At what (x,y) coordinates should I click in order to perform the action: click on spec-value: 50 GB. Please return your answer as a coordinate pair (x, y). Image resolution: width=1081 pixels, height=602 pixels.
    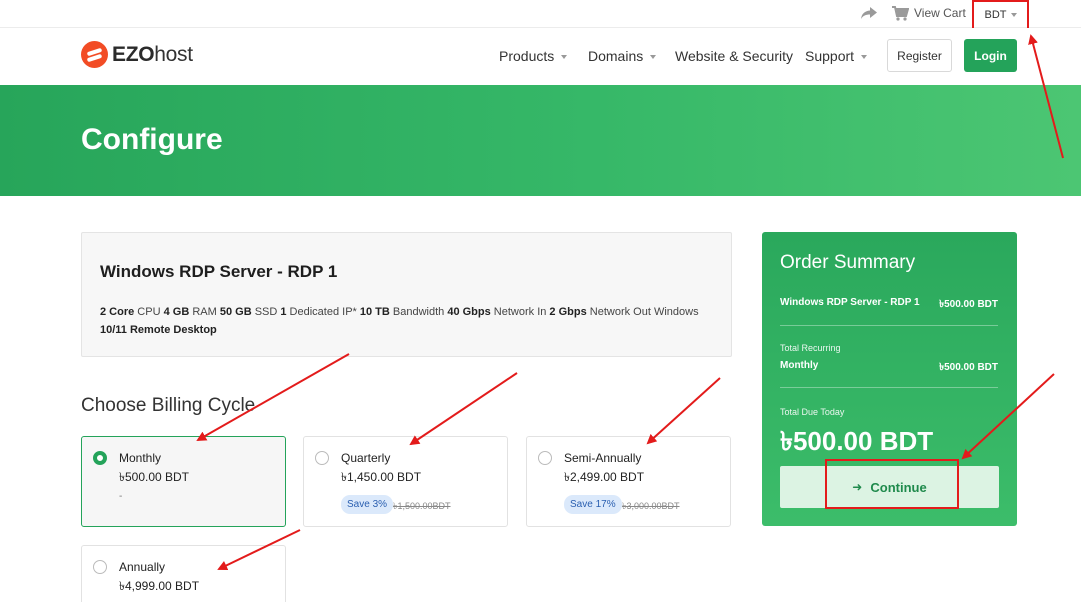
    Looking at the image, I should click on (235, 312).